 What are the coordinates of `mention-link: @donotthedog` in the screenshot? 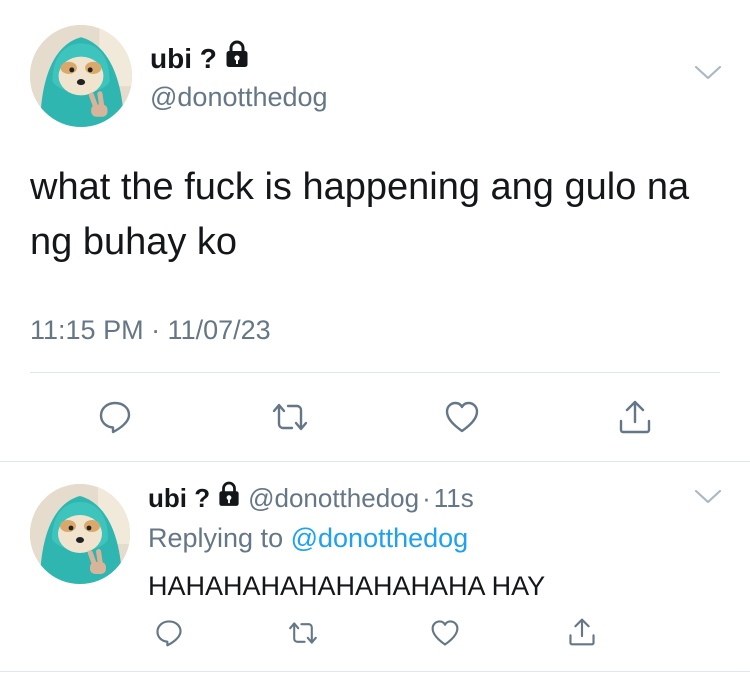 It's located at (380, 538).